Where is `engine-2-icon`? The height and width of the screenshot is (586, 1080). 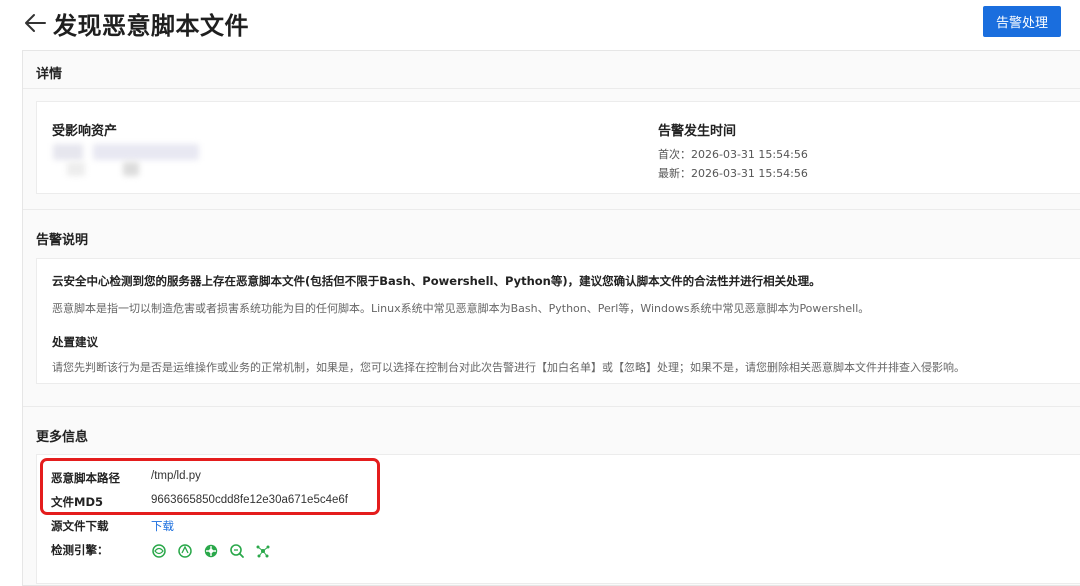
engine-2-icon is located at coordinates (185, 551).